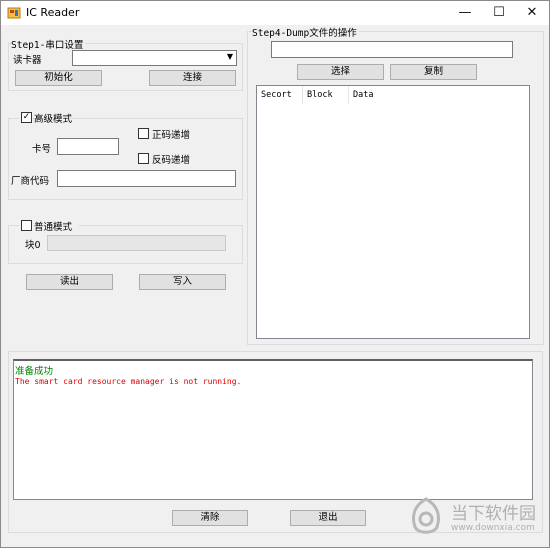 This screenshot has height=548, width=550. I want to click on copy-button: 复制, so click(433, 72).